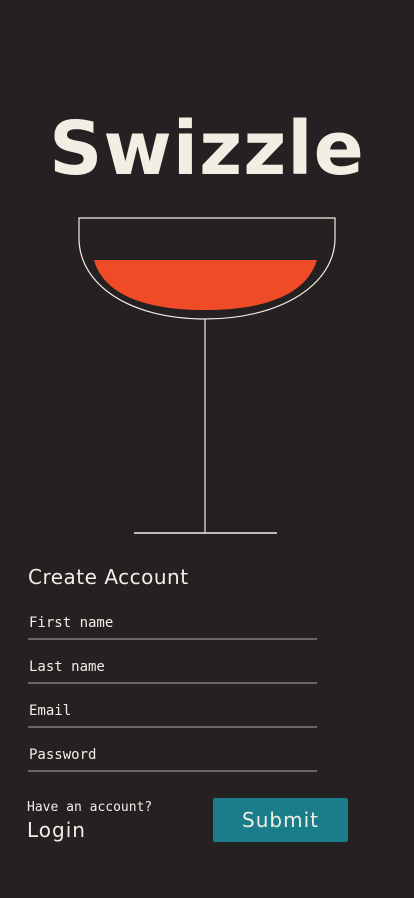 The height and width of the screenshot is (898, 414). Describe the element at coordinates (172, 670) in the screenshot. I see `last-name-field` at that location.